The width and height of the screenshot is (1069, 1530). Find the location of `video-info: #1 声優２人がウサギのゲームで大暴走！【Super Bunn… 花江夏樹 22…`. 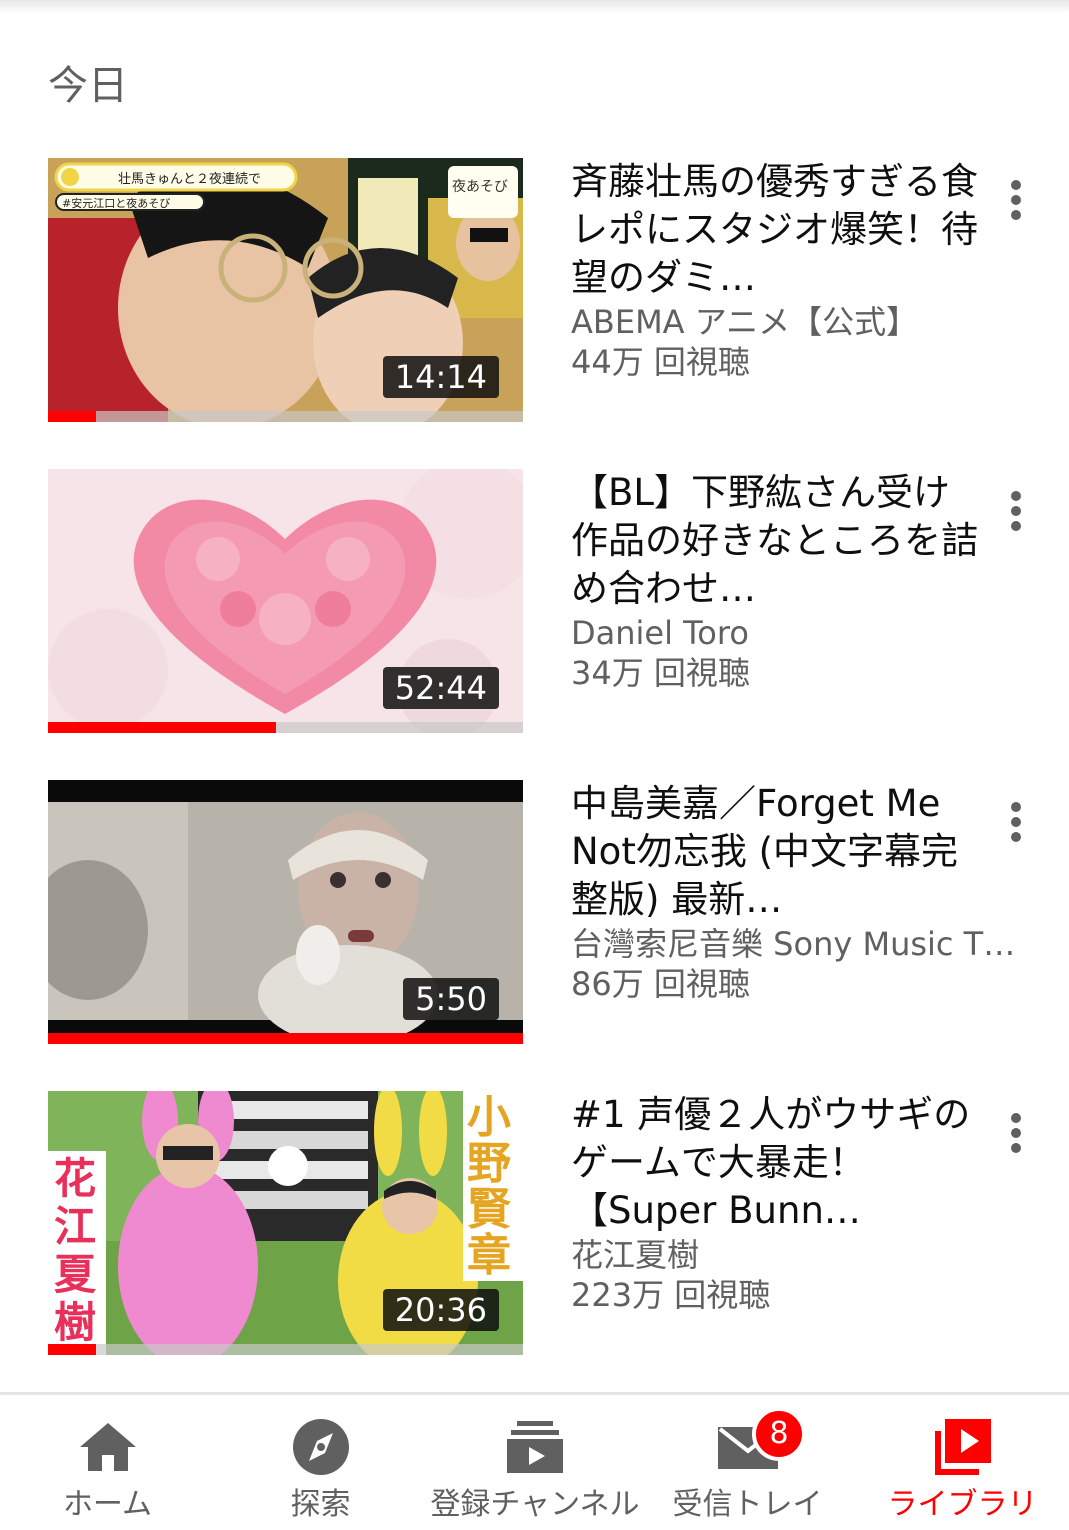

video-info: #1 声優２人がウサギのゲームで大暴走！【Super Bunn… 花江夏樹 22… is located at coordinates (776, 1203).